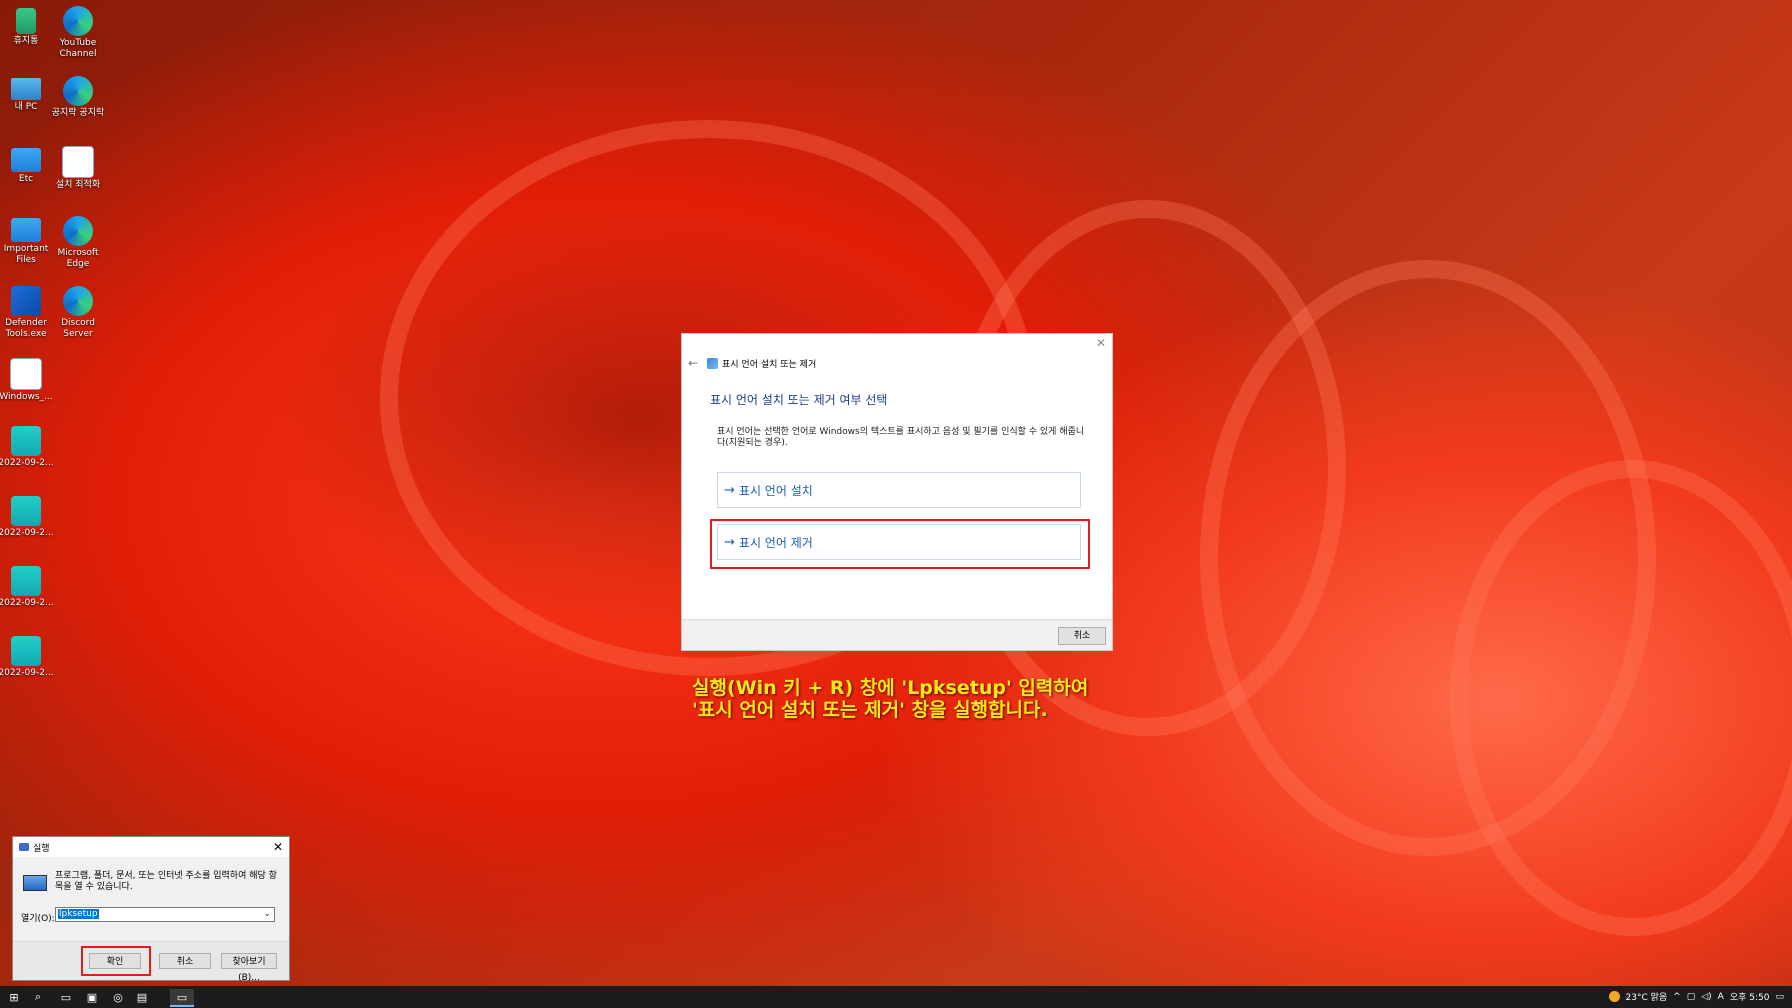  Describe the element at coordinates (1750, 996) in the screenshot. I see `clock: 오후 5:50` at that location.